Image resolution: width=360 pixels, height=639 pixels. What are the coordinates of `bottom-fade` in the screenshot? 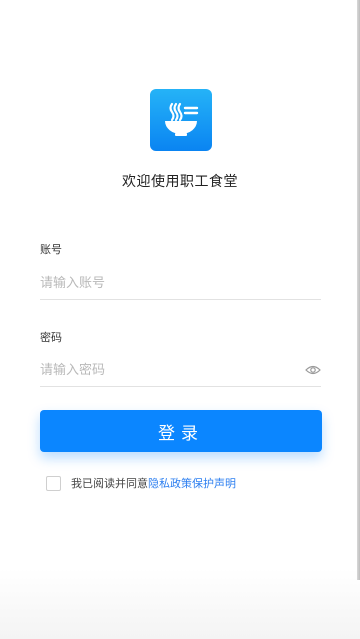 It's located at (180, 604).